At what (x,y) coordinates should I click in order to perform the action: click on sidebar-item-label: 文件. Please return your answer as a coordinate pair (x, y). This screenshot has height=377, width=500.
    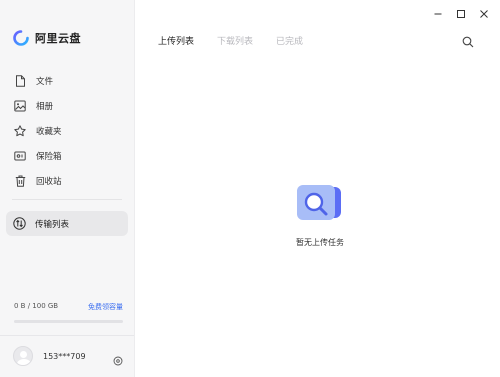
    Looking at the image, I should click on (45, 81).